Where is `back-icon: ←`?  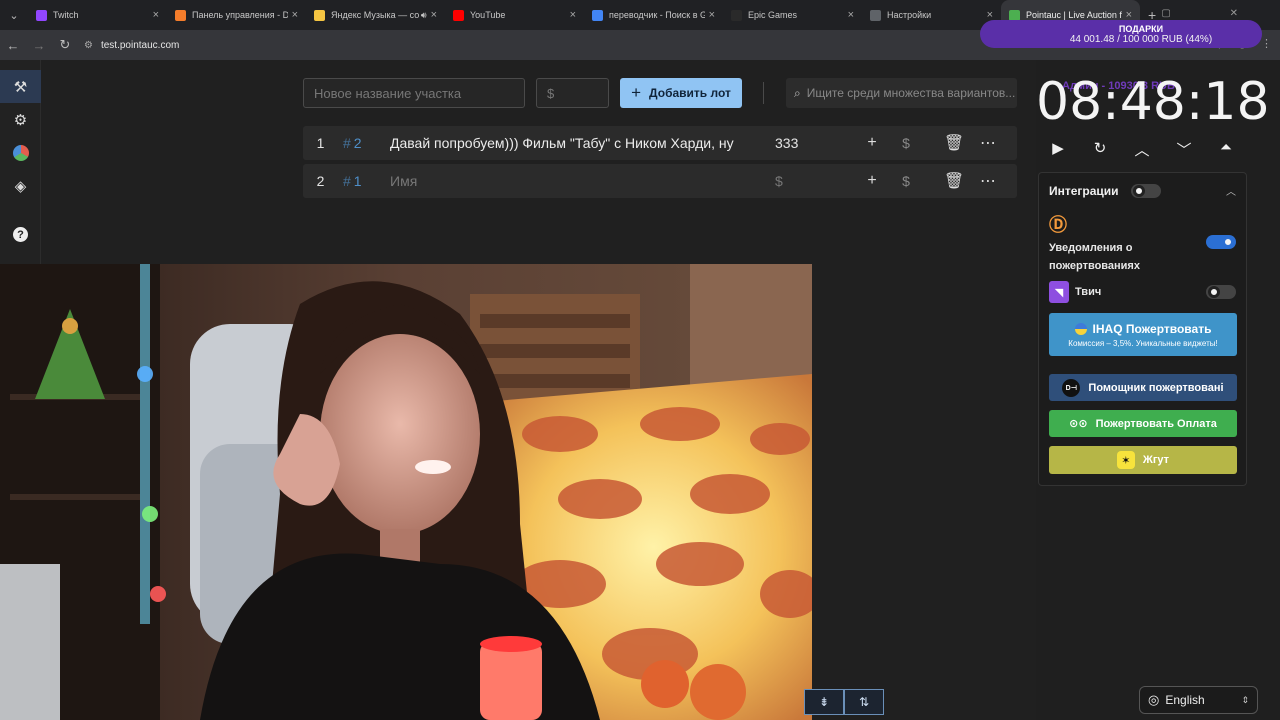
back-icon: ← is located at coordinates (13, 45).